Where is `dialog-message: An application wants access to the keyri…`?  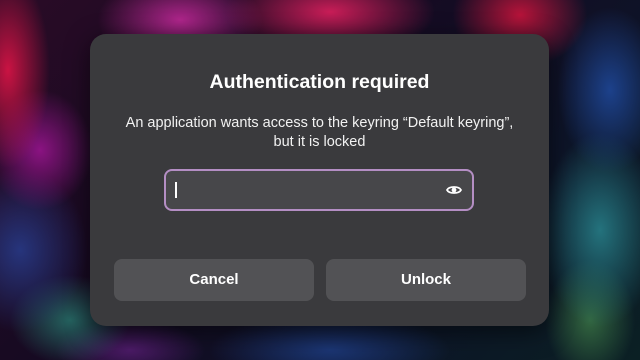 dialog-message: An application wants access to the keyri… is located at coordinates (319, 132).